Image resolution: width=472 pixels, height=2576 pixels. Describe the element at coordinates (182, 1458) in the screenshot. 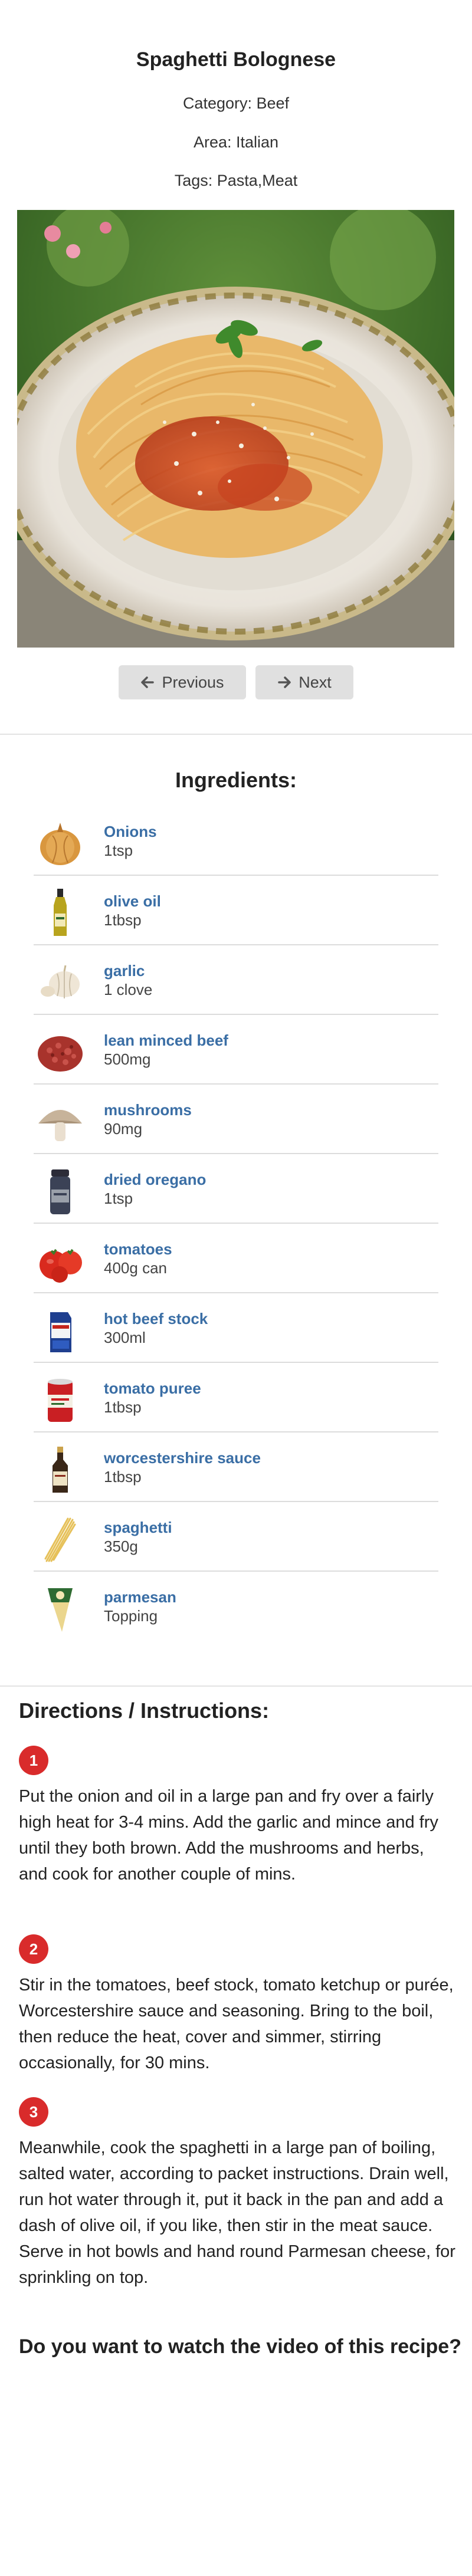

I see `ingredient-name: worcestershire sauce` at that location.